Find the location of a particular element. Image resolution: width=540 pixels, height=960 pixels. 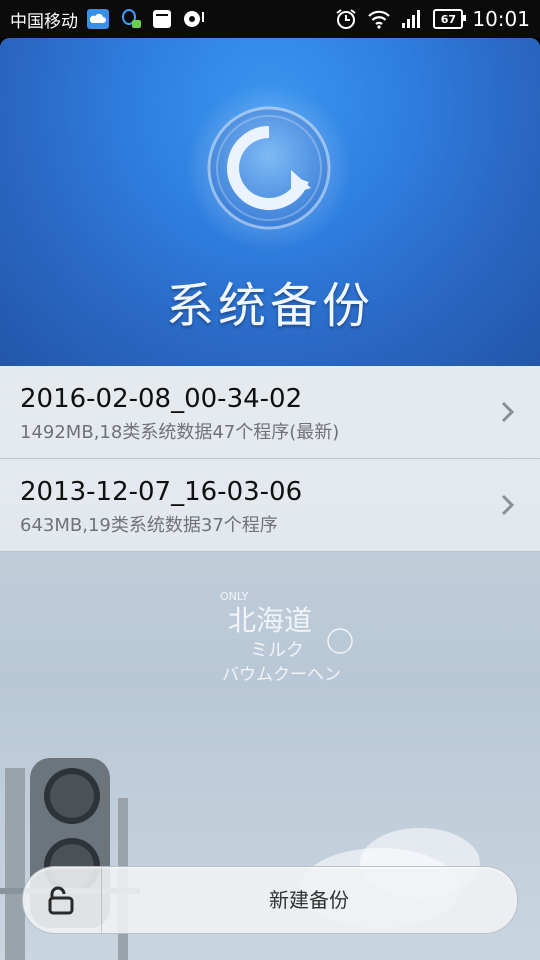

message-icon is located at coordinates (162, 19).